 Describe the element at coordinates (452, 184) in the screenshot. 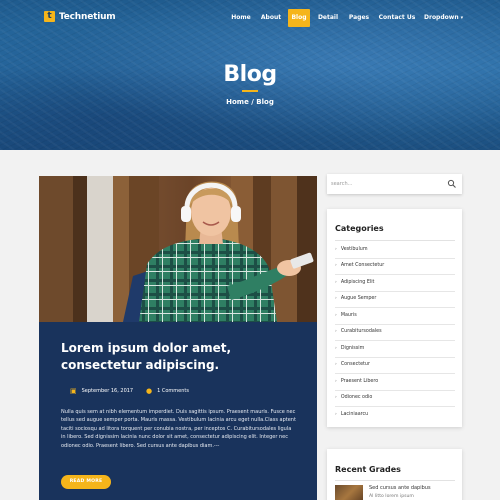

I see `search-icon` at that location.